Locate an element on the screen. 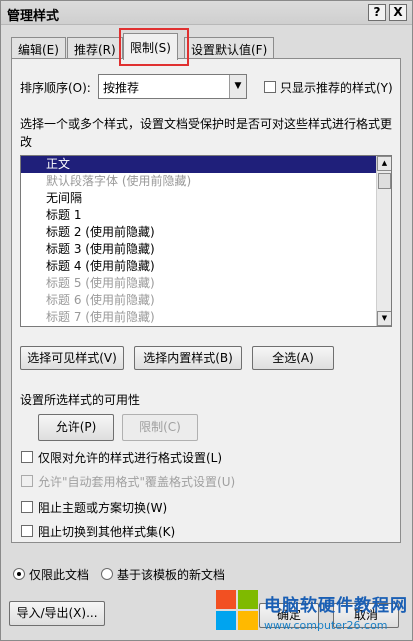 This screenshot has width=413, height=641. style-list-item: 标题 3 (使用前隐藏) is located at coordinates (206, 249).